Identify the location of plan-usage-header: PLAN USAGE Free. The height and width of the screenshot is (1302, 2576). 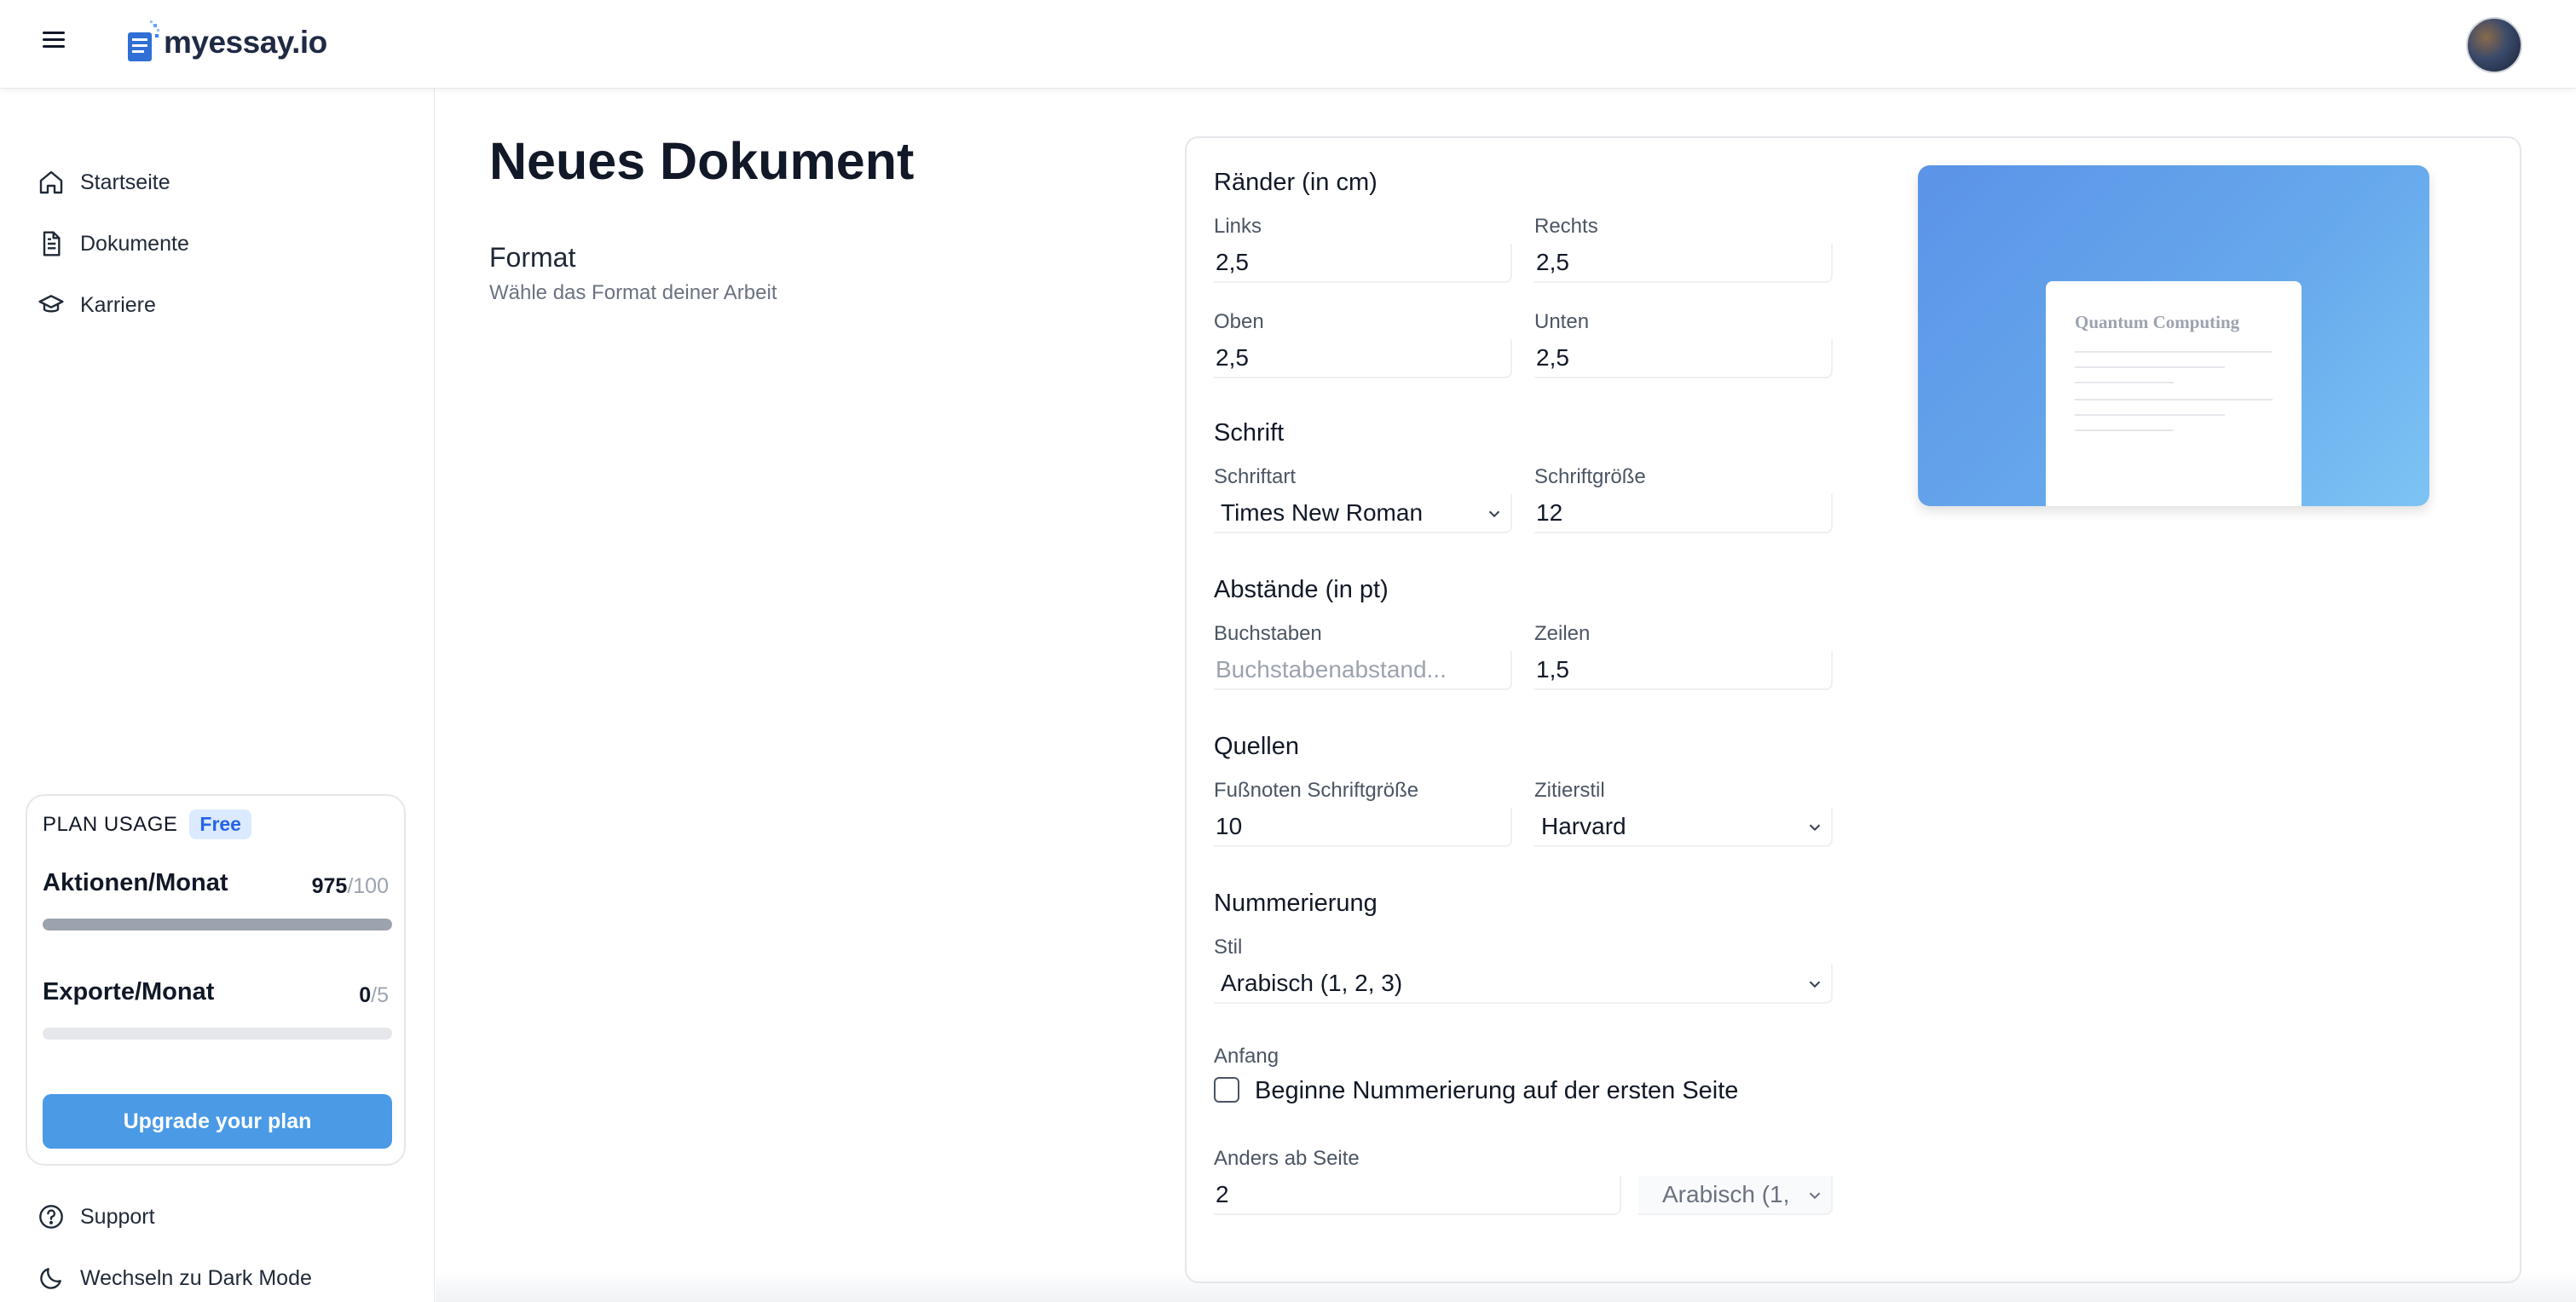
(147, 824).